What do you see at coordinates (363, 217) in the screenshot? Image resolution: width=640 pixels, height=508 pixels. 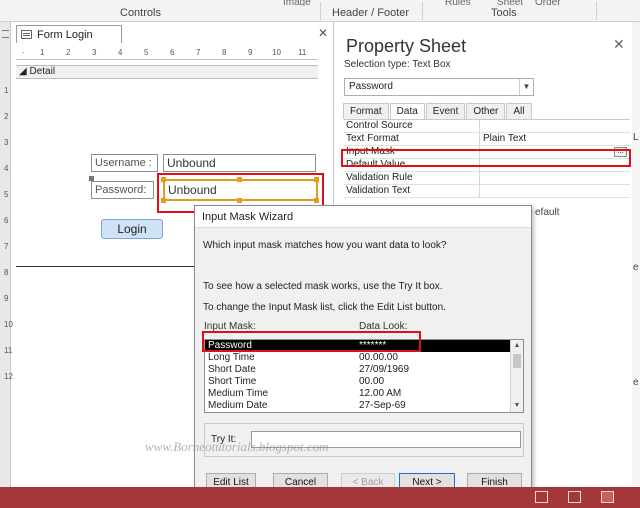 I see `dialog-title: Input Mask Wizard` at bounding box center [363, 217].